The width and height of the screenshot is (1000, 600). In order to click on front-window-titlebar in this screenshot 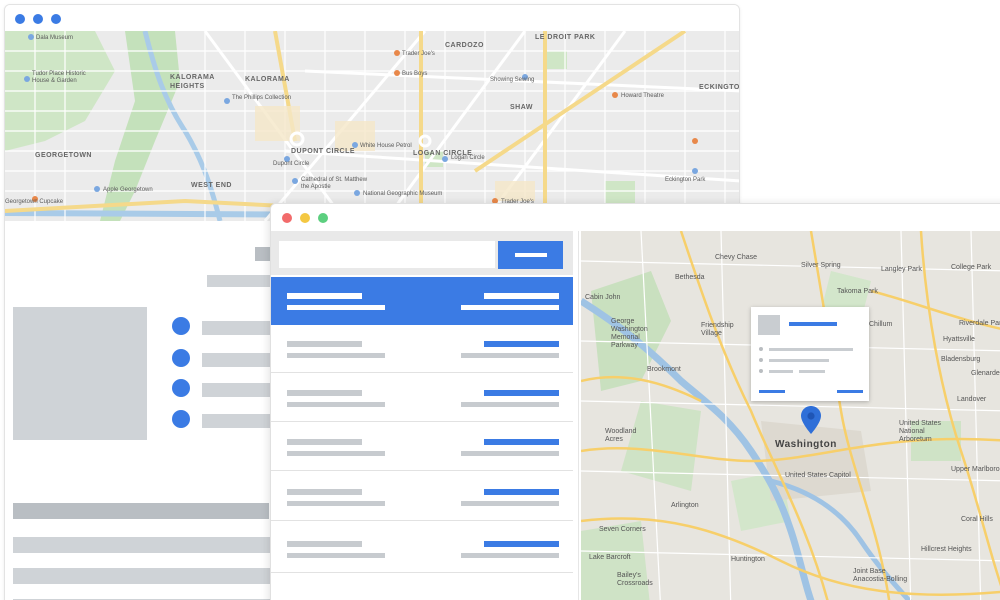, I will do `click(635, 217)`.